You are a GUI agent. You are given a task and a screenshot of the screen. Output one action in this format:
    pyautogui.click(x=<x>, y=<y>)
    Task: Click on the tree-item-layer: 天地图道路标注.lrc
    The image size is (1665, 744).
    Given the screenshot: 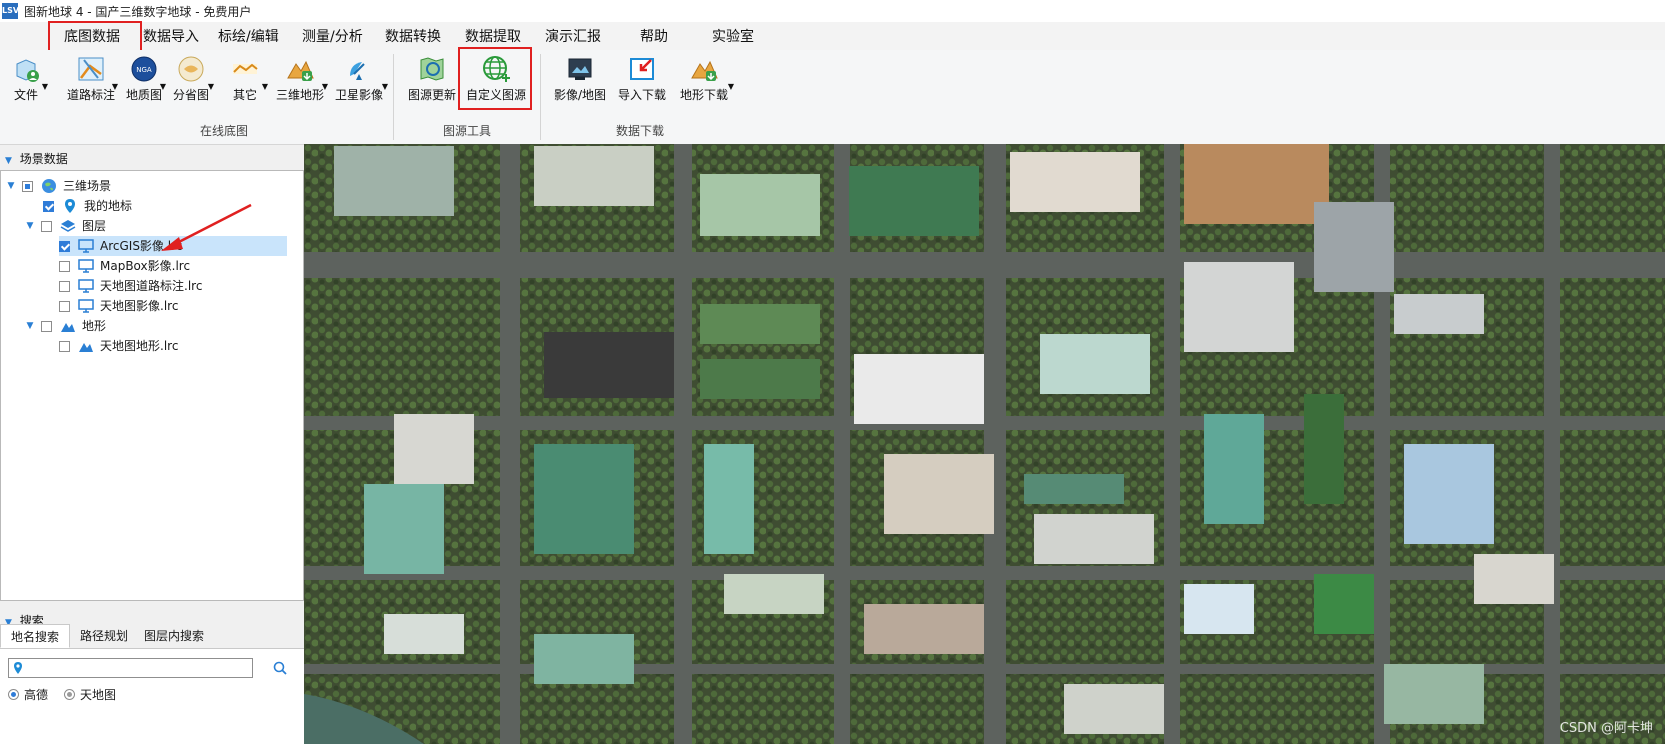 What is the action you would take?
    pyautogui.click(x=130, y=286)
    